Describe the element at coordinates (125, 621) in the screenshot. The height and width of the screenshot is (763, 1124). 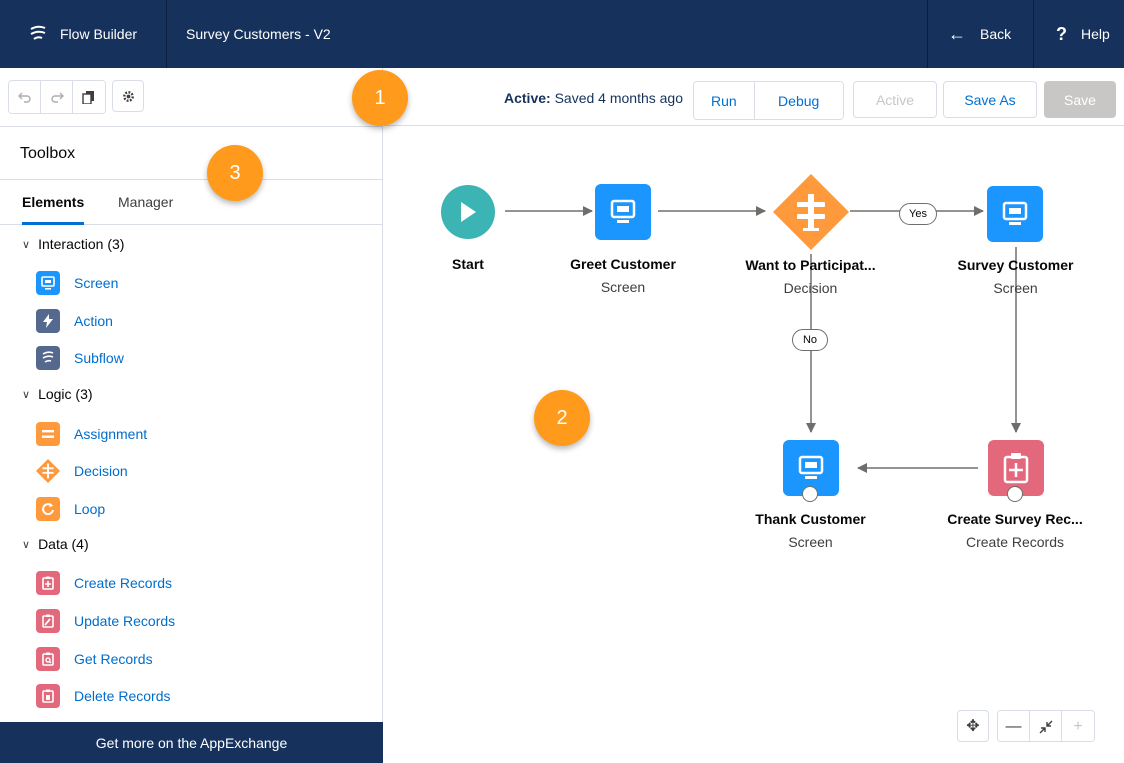
I see `element-label: Update Records` at that location.